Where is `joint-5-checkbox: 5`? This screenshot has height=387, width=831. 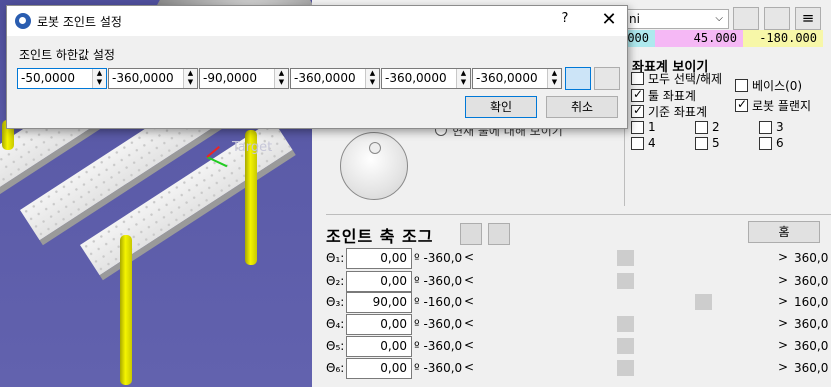 joint-5-checkbox: 5 is located at coordinates (707, 143).